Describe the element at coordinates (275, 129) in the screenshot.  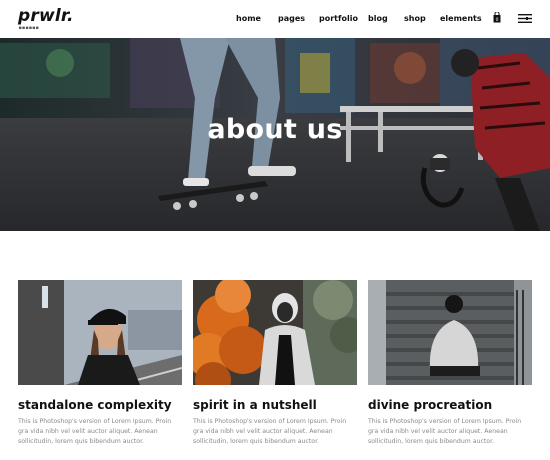
I see `hero-title: about us` at that location.